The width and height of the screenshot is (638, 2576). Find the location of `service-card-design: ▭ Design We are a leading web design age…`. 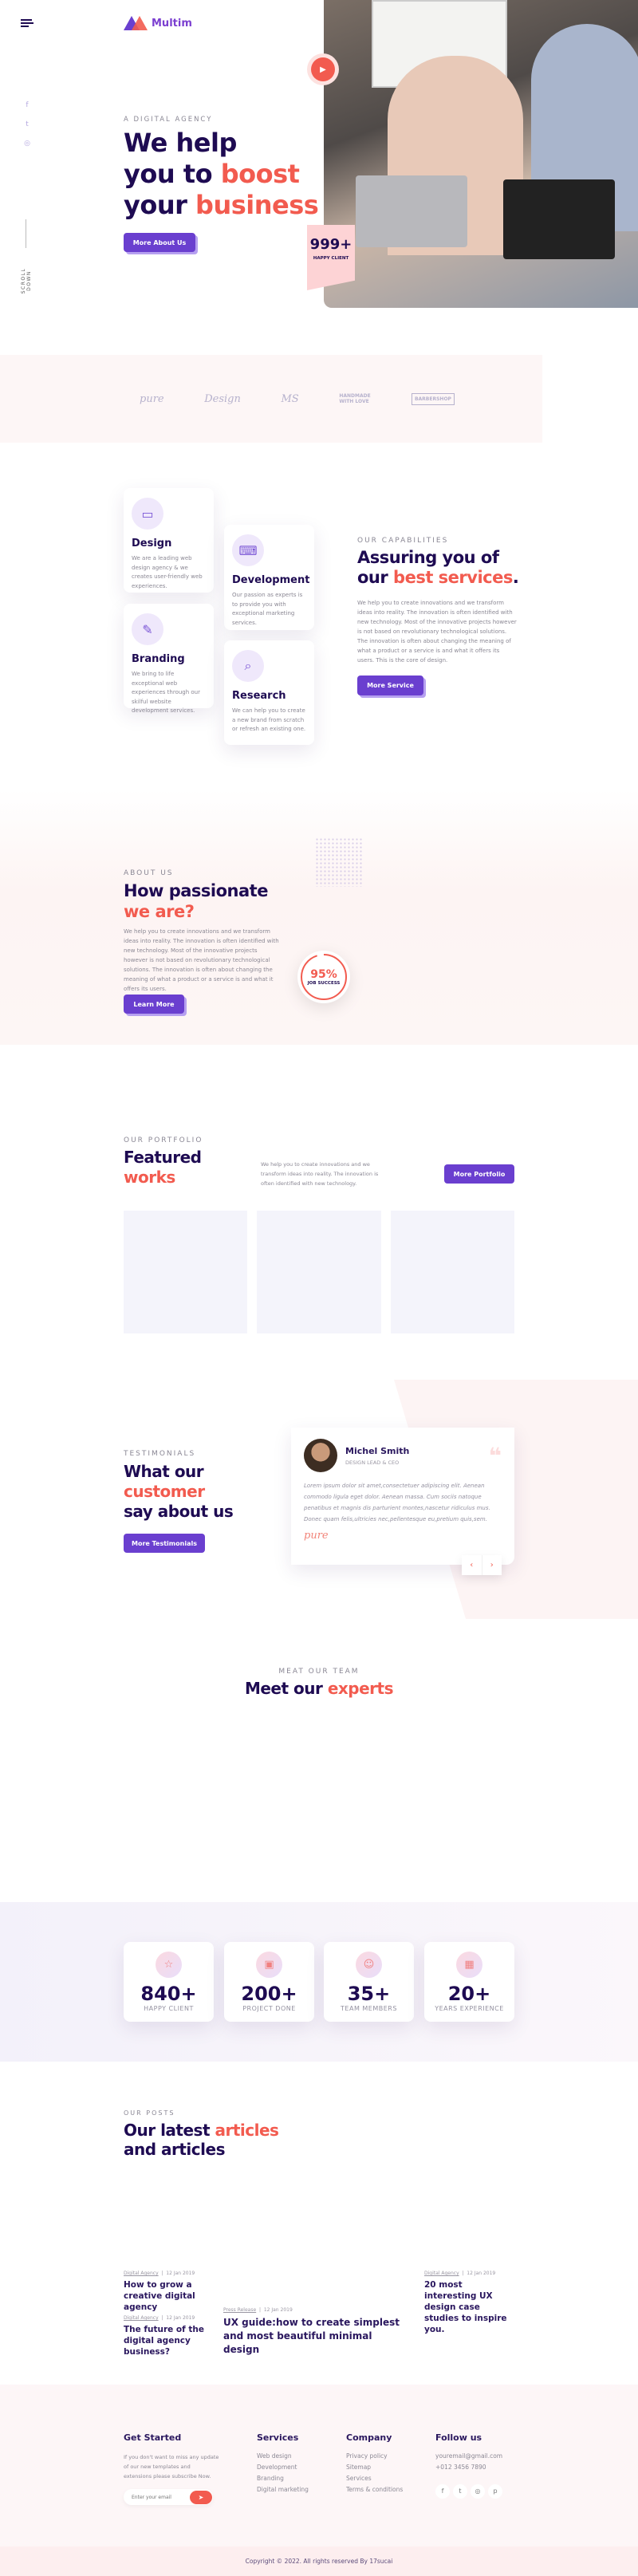

service-card-design: ▭ Design We are a leading web design age… is located at coordinates (169, 540).